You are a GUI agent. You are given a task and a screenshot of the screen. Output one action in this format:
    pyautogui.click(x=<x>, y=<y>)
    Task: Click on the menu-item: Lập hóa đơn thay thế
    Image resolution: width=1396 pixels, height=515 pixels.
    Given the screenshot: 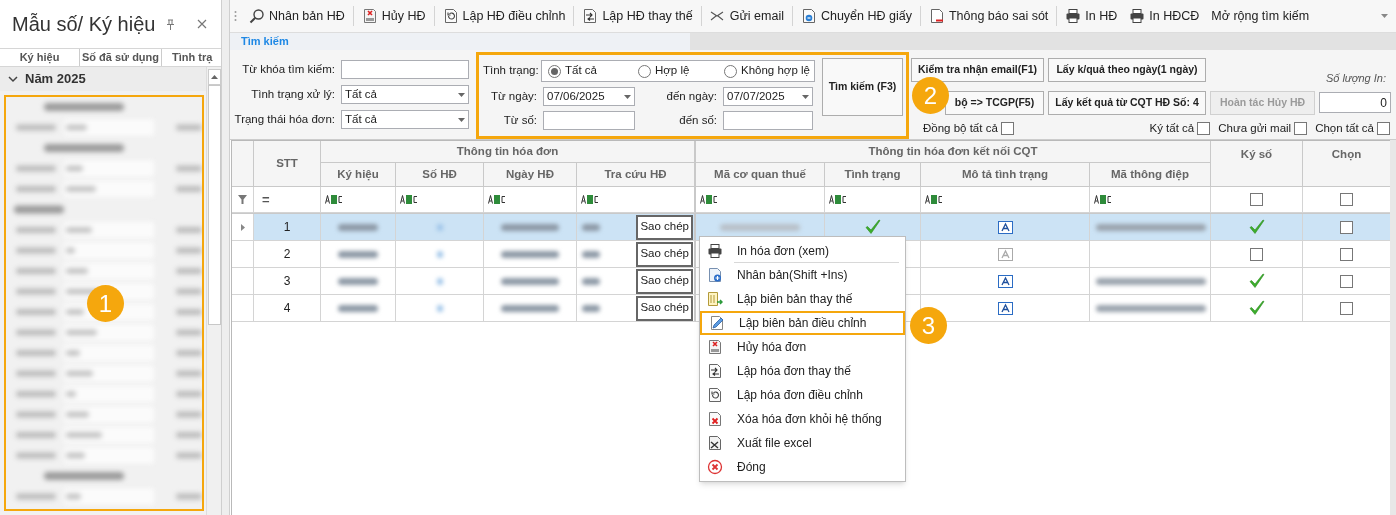 What is the action you would take?
    pyautogui.click(x=802, y=371)
    